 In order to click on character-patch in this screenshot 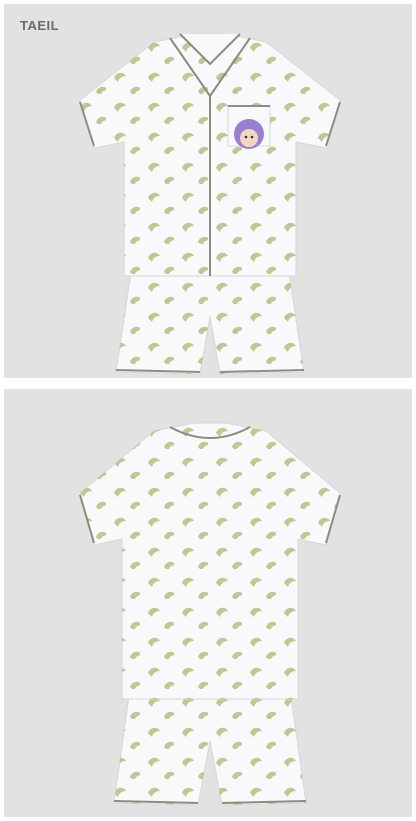, I will do `click(249, 134)`.